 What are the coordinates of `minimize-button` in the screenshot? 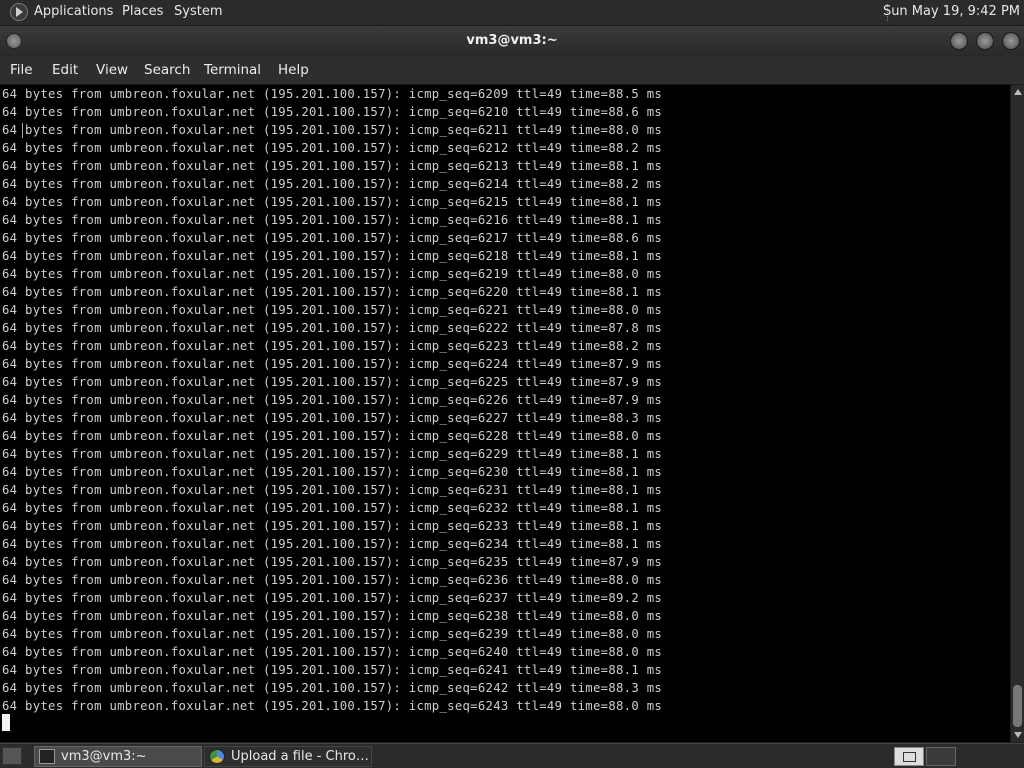 It's located at (959, 41).